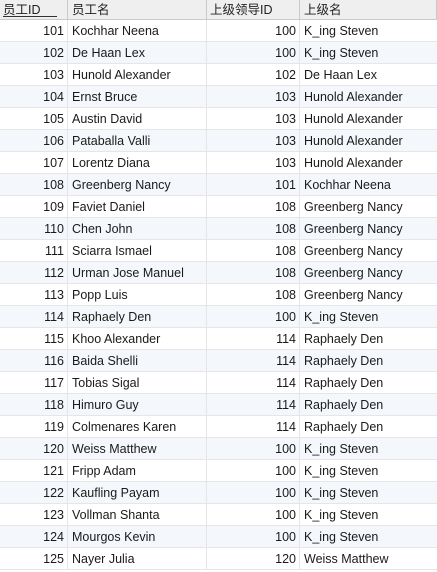  I want to click on employee-id-cell: 109, so click(34, 206).